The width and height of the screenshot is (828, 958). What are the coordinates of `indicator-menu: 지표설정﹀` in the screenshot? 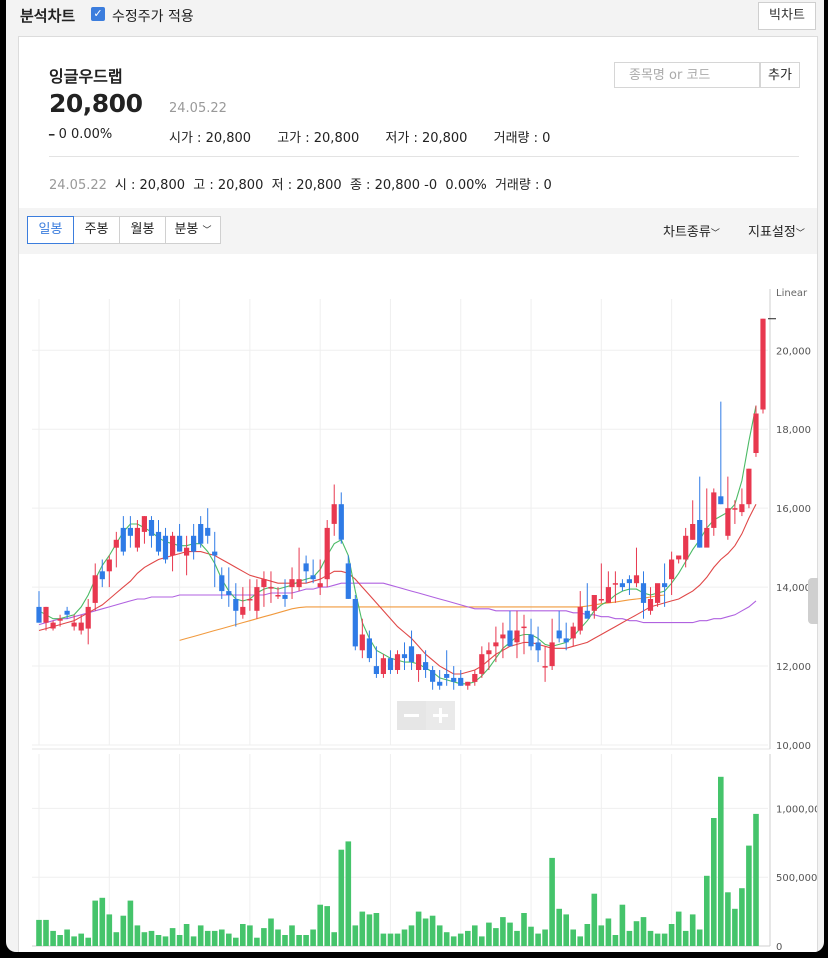 It's located at (776, 230).